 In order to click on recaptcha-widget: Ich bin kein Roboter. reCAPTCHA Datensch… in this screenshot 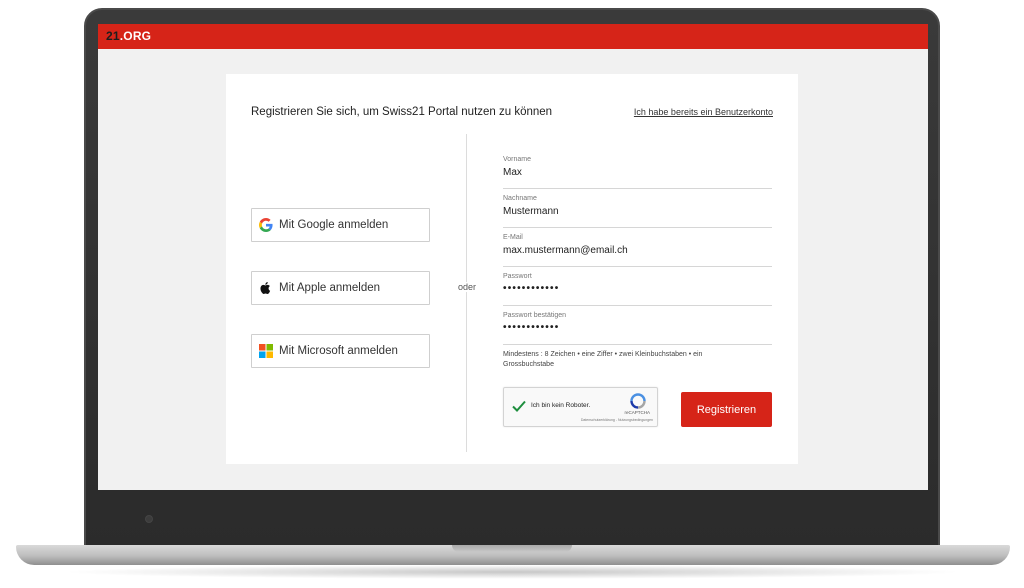, I will do `click(580, 407)`.